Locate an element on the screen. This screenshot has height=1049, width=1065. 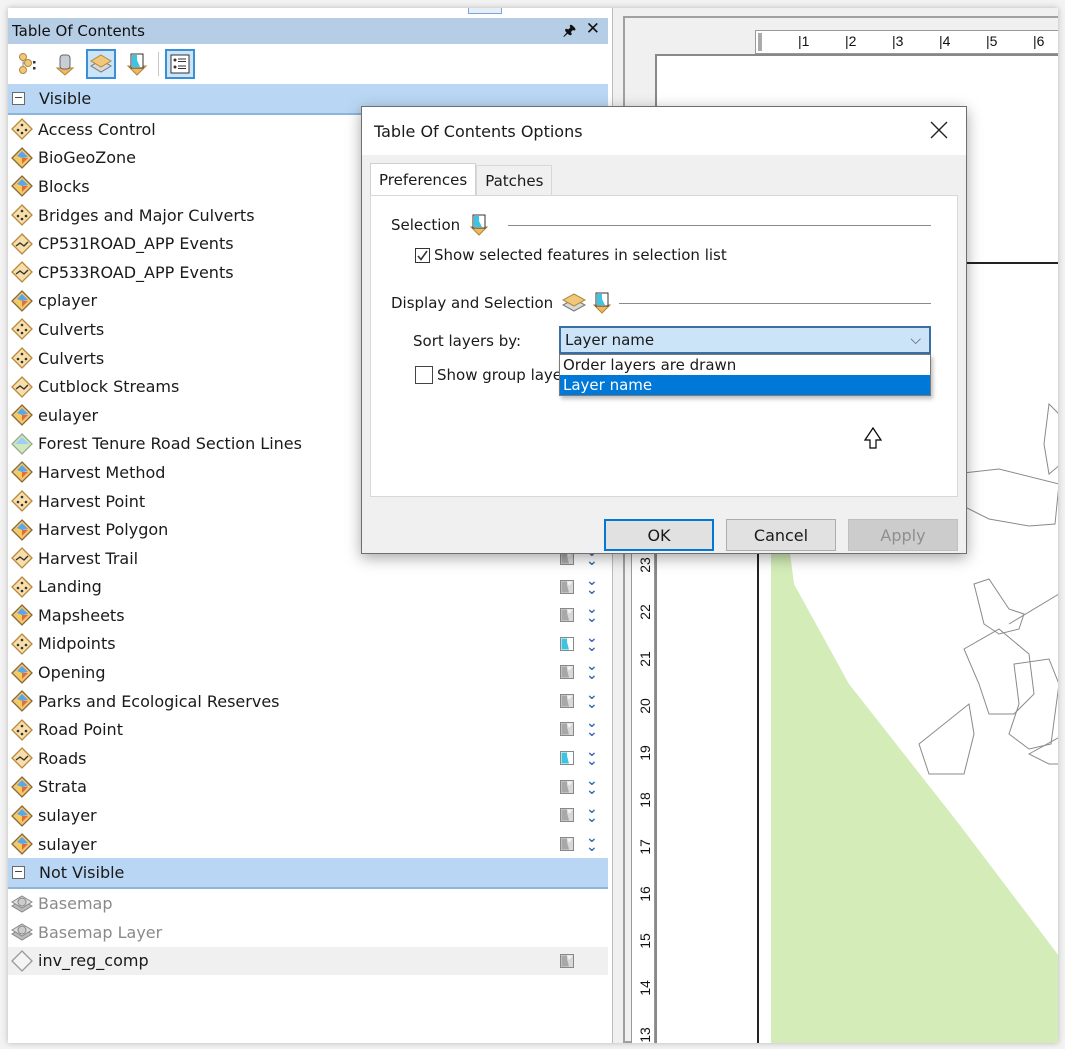
layer-row: inv_reg_comp is located at coordinates (308, 961).